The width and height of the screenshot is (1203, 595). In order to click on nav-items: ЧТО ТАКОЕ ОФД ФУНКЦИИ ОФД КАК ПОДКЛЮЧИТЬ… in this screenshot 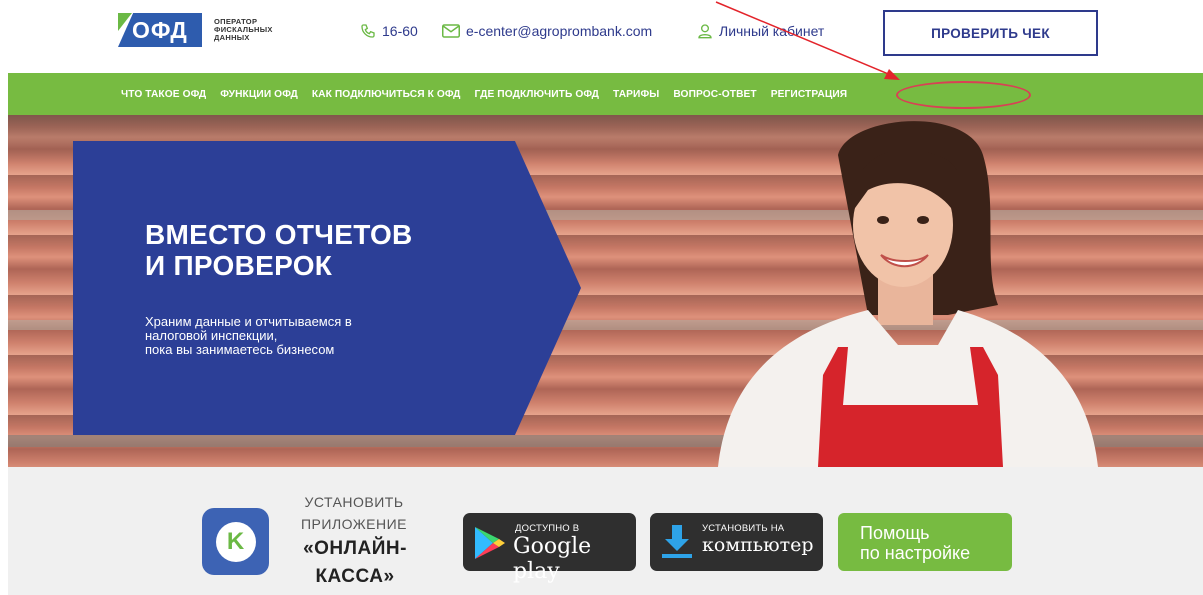, I will do `click(491, 94)`.